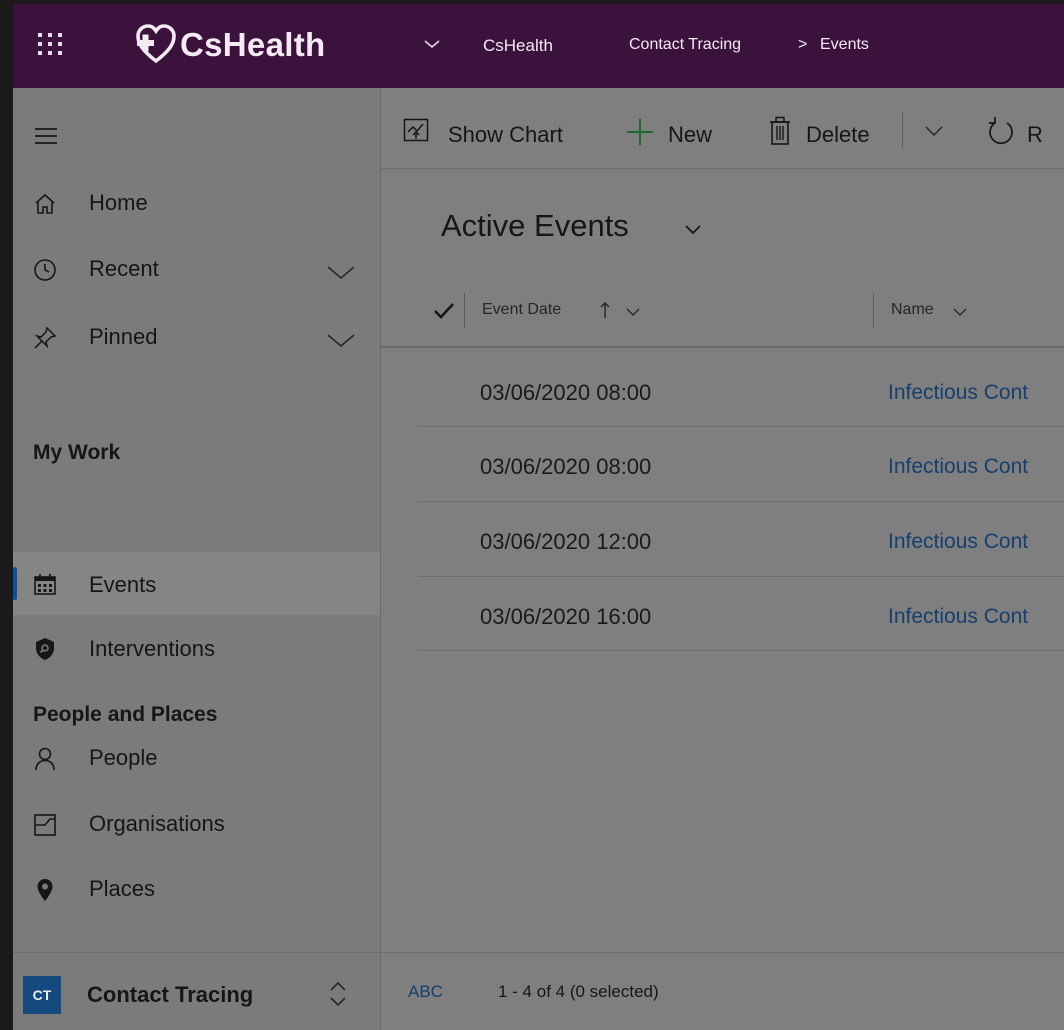  I want to click on section-header-people-and-places: People and Places, so click(125, 714).